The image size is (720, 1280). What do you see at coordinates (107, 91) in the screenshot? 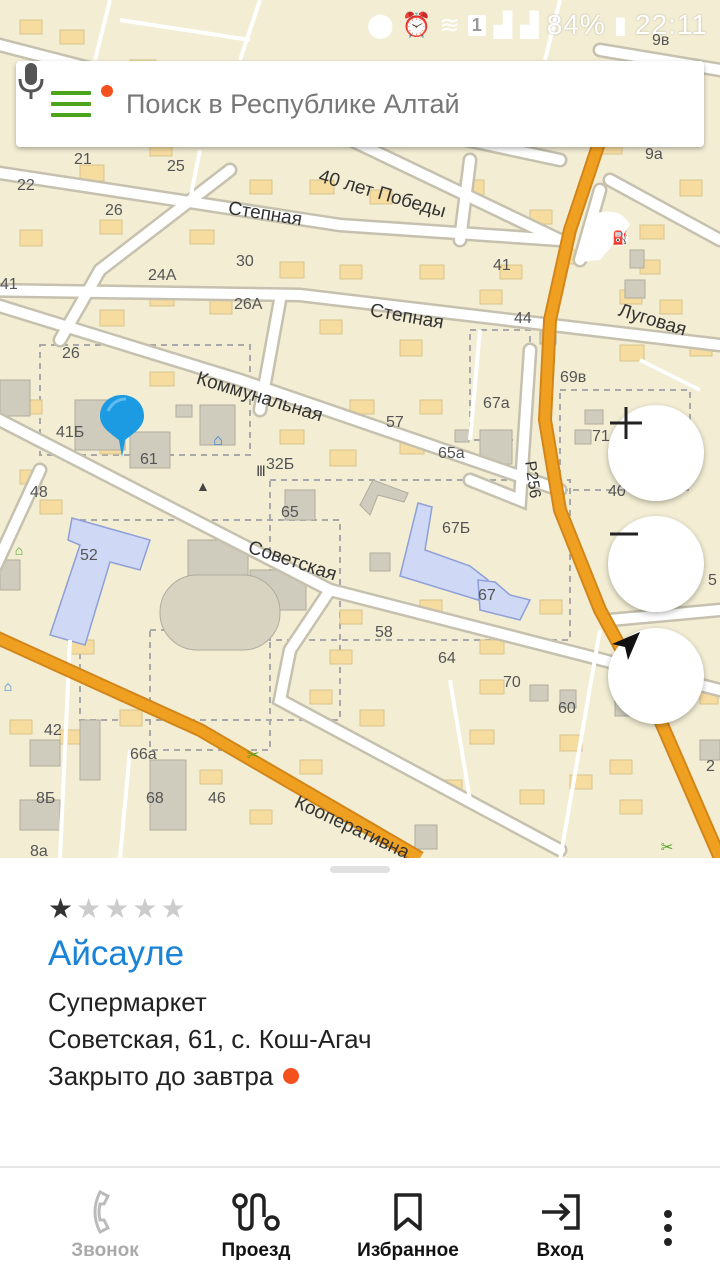
I see `notification-dot` at bounding box center [107, 91].